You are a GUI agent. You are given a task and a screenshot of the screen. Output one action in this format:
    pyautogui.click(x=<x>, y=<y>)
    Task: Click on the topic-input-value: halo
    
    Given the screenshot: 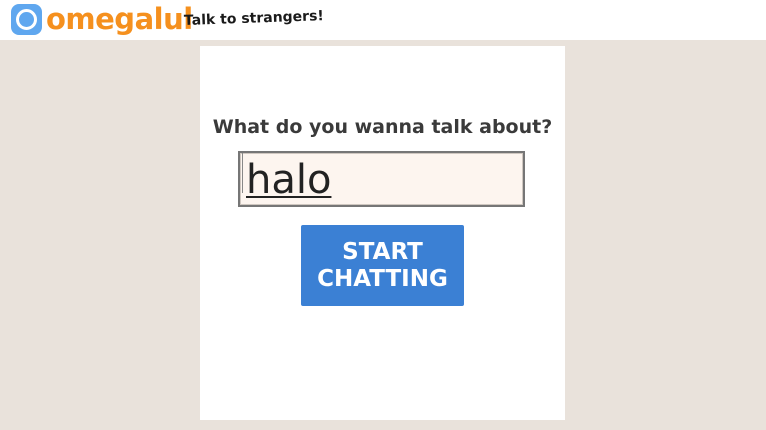 What is the action you would take?
    pyautogui.click(x=289, y=180)
    